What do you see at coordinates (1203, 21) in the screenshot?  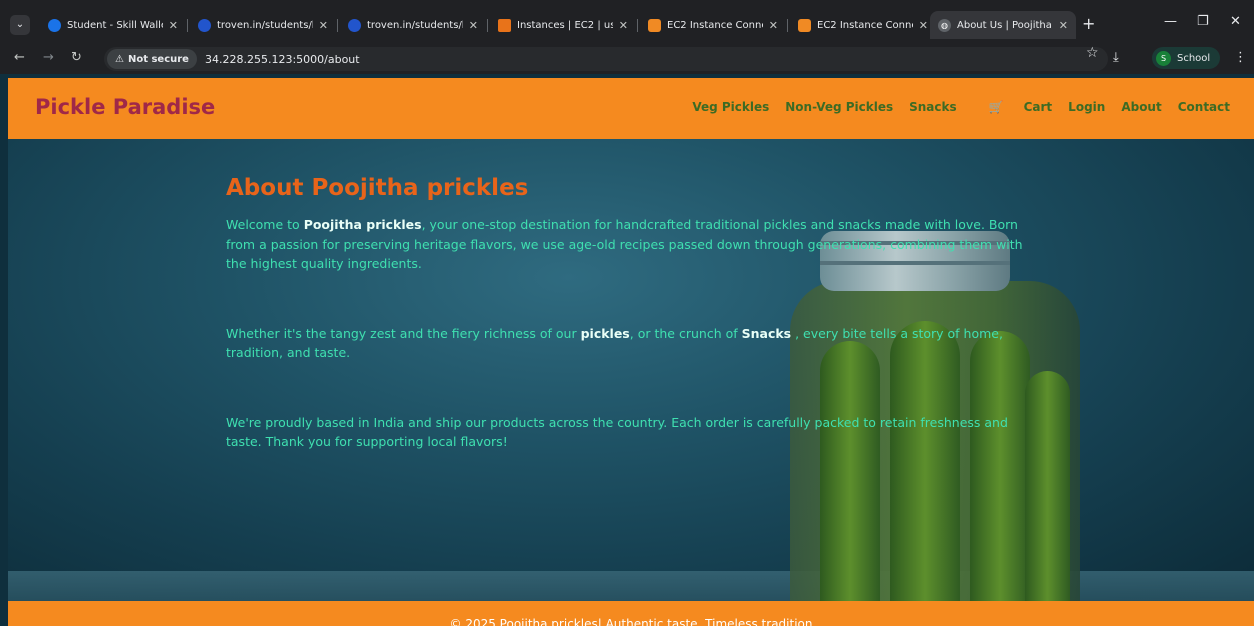 I see `restore-icon: ❐` at bounding box center [1203, 21].